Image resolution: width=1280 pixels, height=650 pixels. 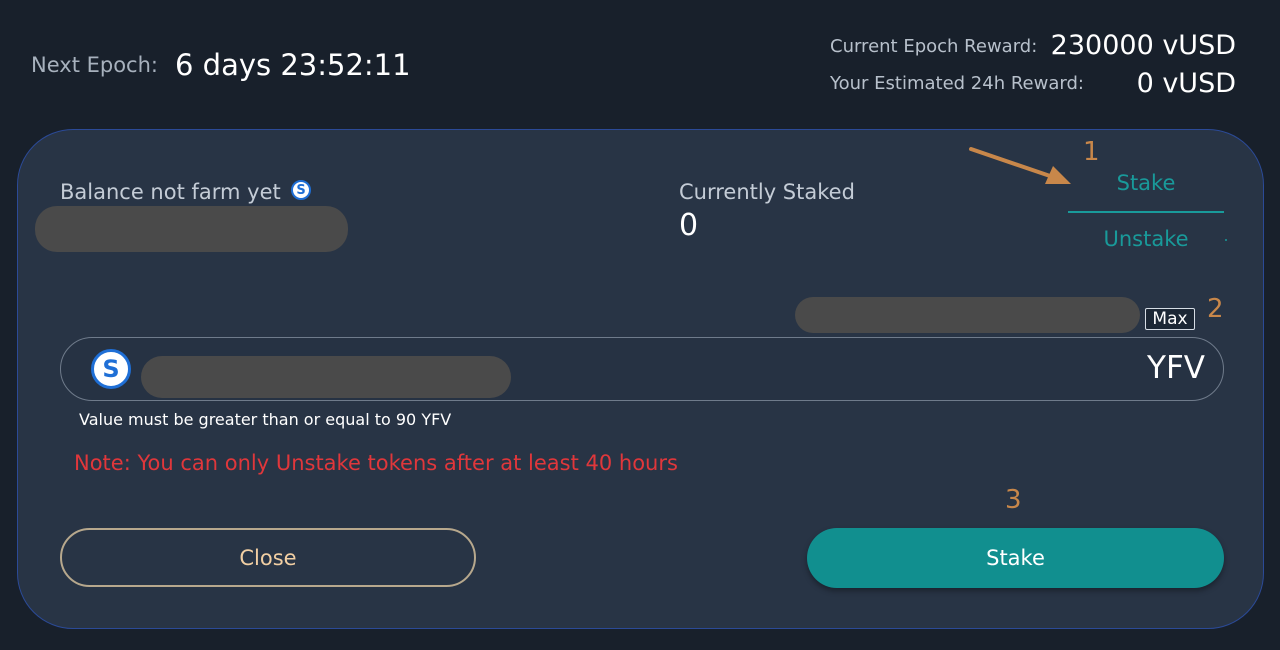 What do you see at coordinates (1015, 558) in the screenshot?
I see `stake-button: Stake` at bounding box center [1015, 558].